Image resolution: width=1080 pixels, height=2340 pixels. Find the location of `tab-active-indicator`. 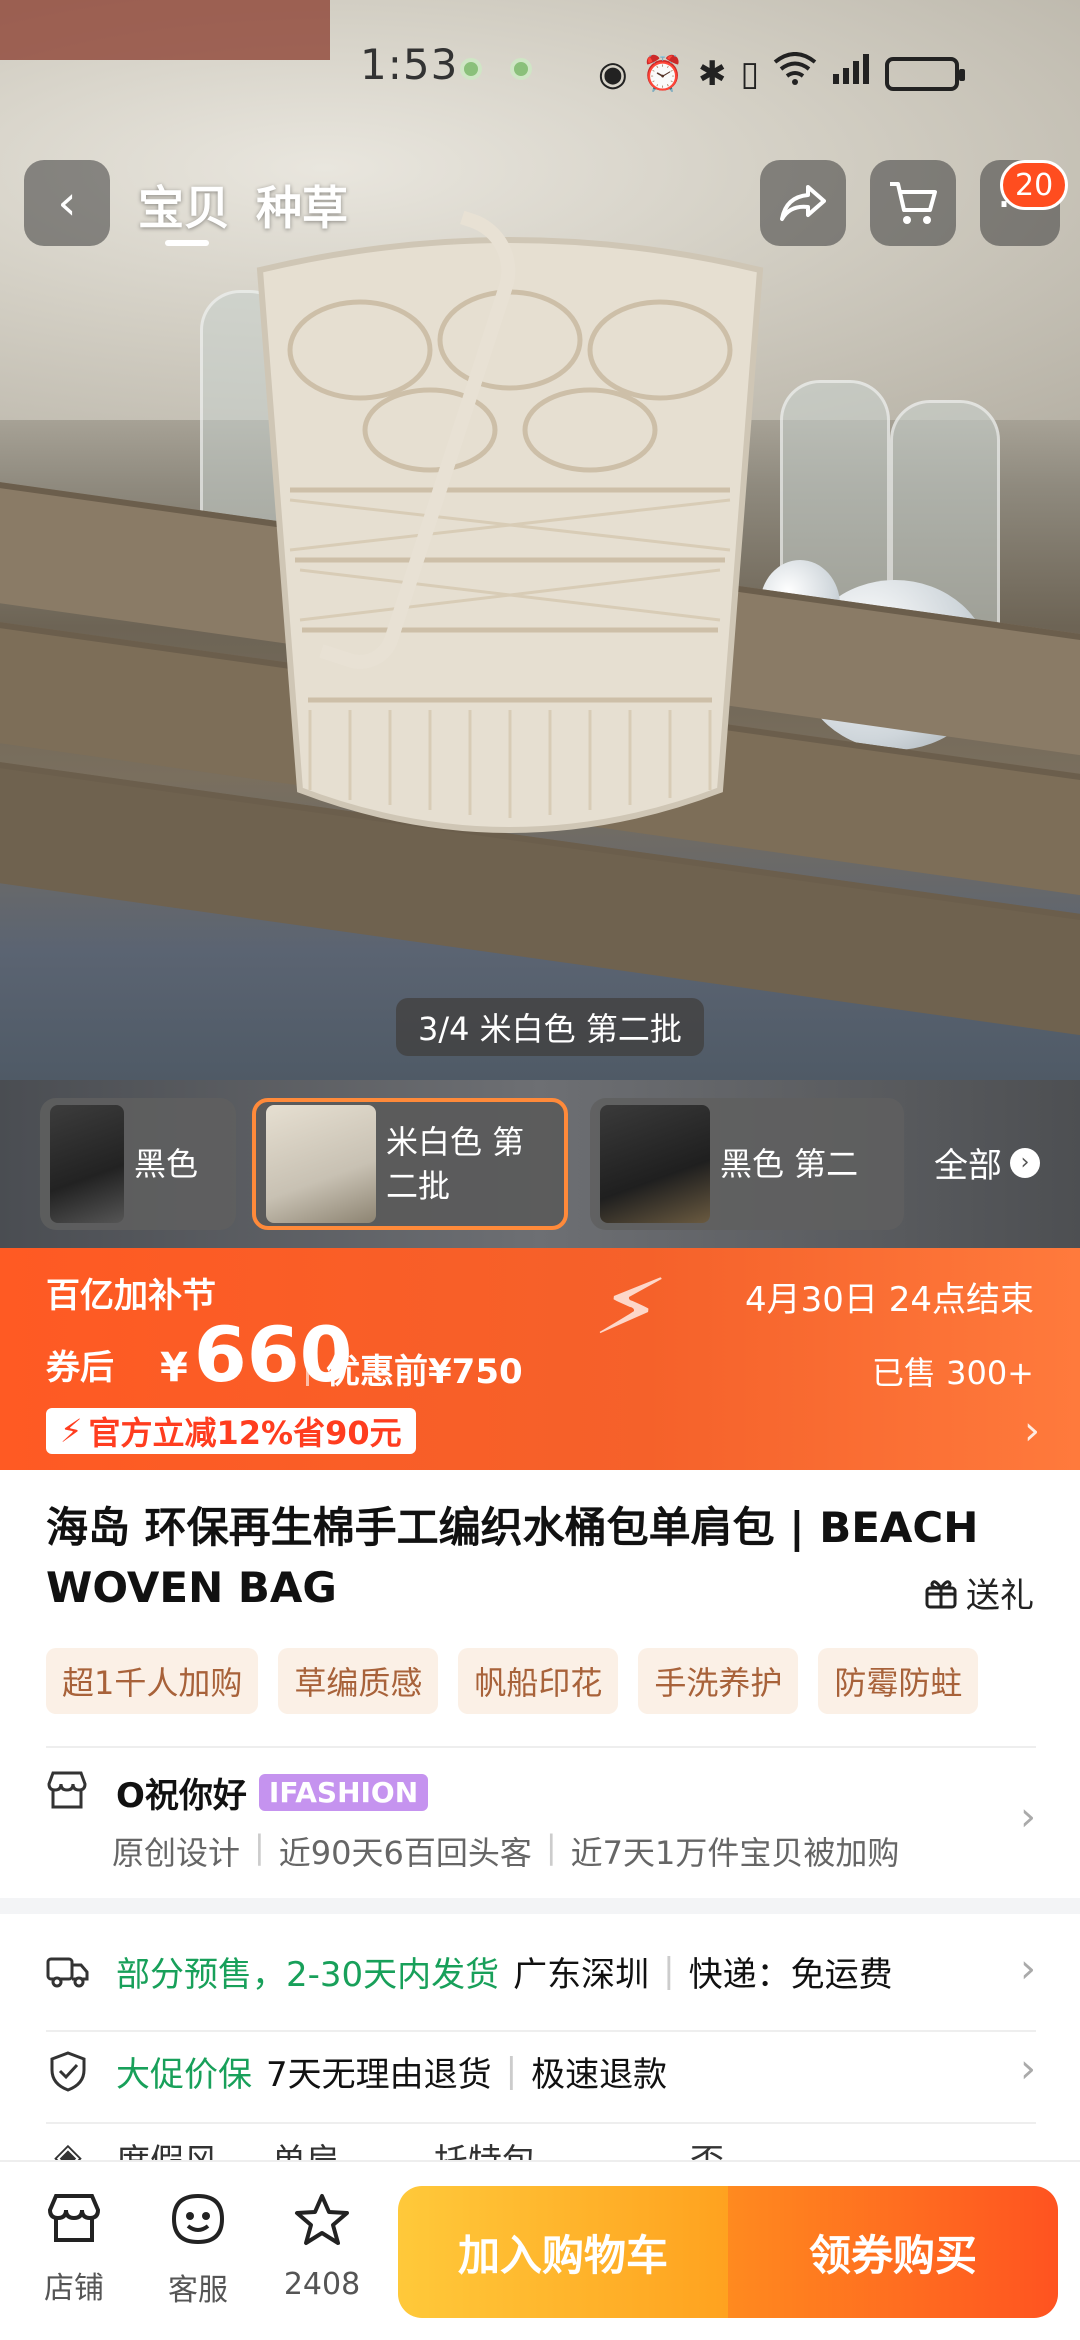

tab-active-indicator is located at coordinates (187, 243).